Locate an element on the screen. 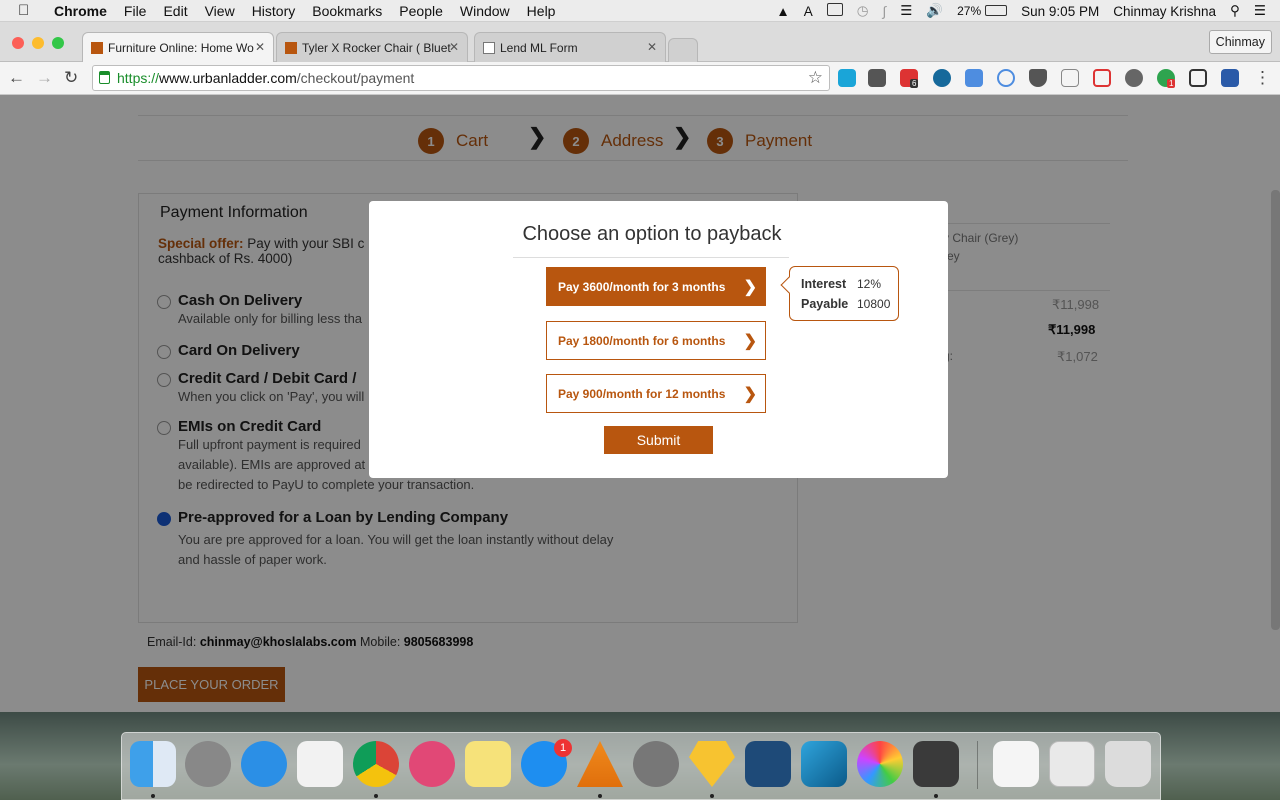  tooltip-payable-row: Payable 10800 is located at coordinates (845, 304).